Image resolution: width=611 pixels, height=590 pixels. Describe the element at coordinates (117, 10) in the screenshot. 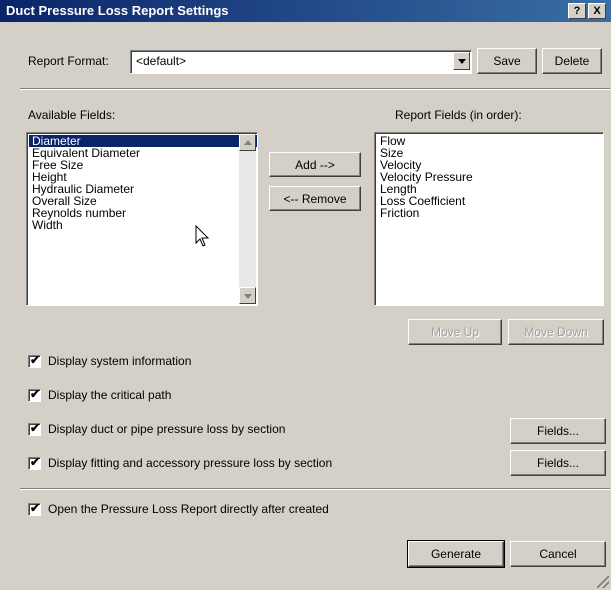

I see `window-title: Duct Pressure Loss Report Settings` at that location.